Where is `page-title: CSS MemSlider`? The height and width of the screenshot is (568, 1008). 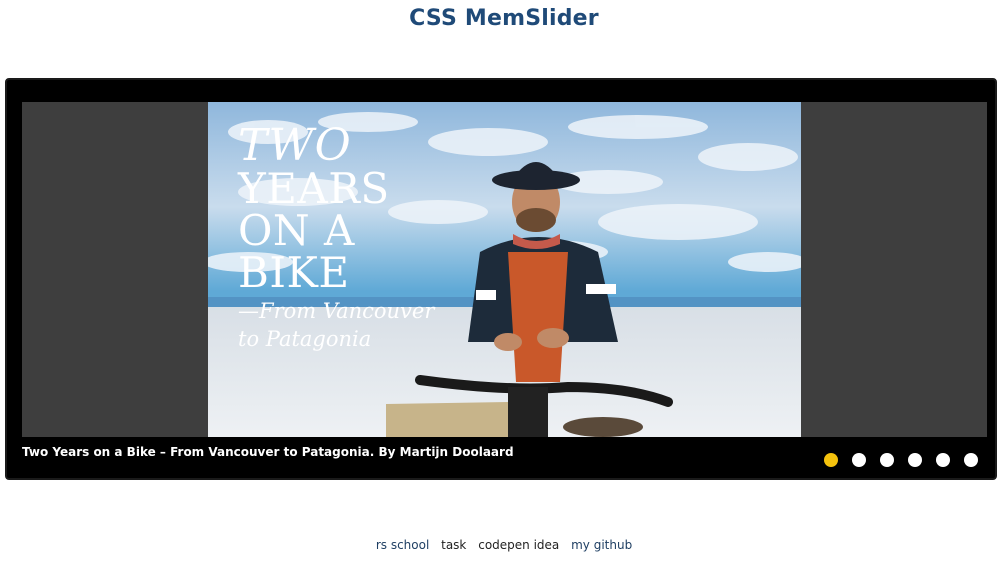 page-title: CSS MemSlider is located at coordinates (504, 18).